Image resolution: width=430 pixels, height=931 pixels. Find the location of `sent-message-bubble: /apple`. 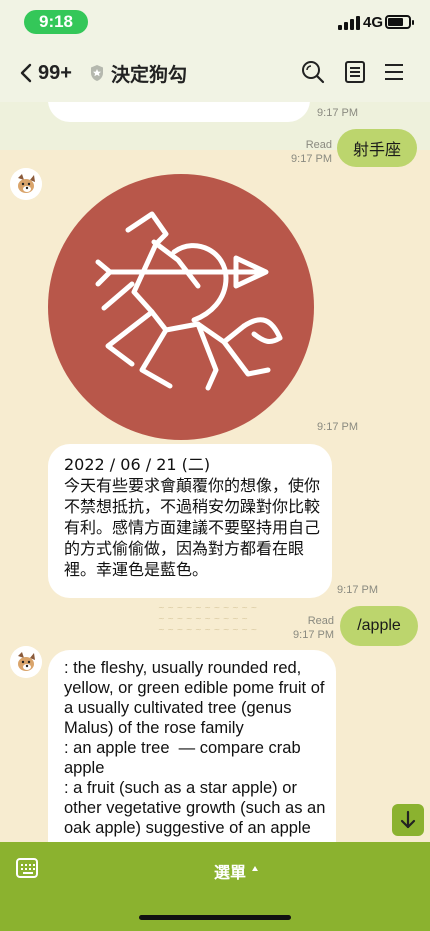

sent-message-bubble: /apple is located at coordinates (379, 626).